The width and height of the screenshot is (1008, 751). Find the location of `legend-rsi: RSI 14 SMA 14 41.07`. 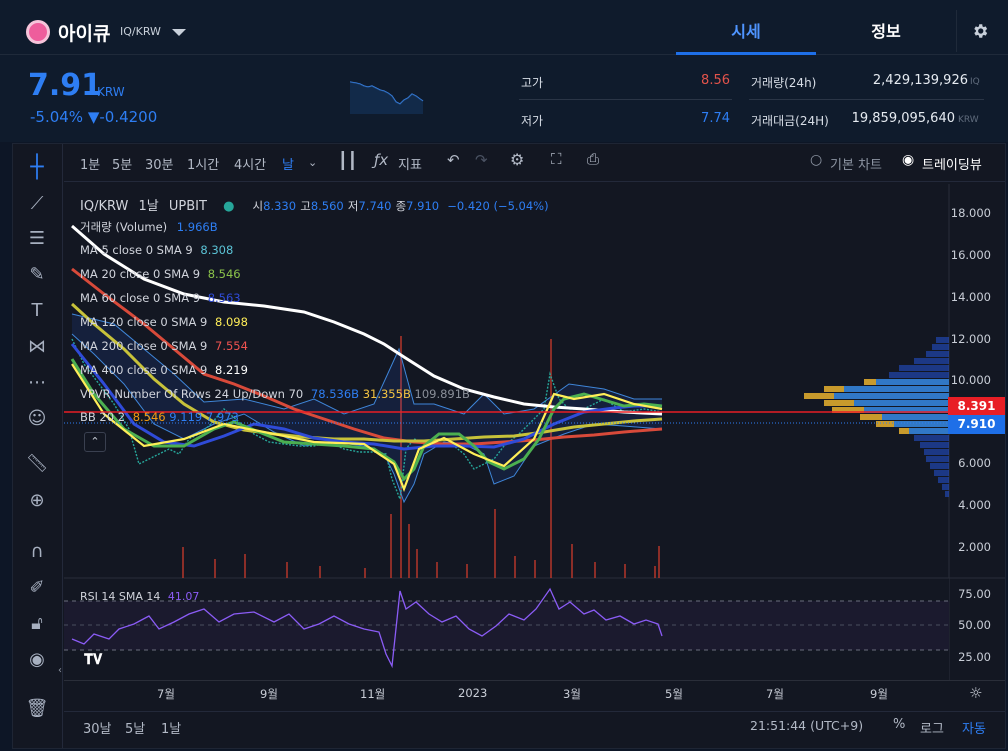

legend-rsi: RSI 14 SMA 14 41.07 is located at coordinates (139, 596).